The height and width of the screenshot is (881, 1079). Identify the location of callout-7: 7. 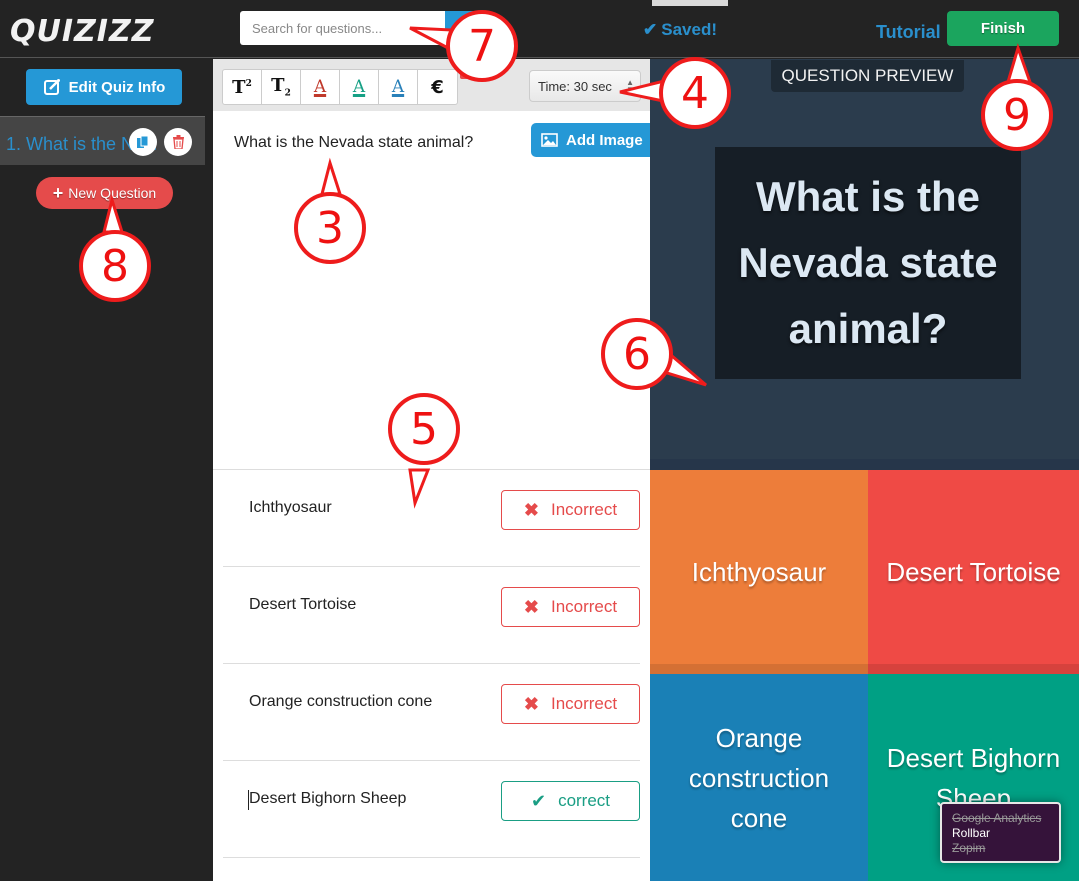
(482, 46).